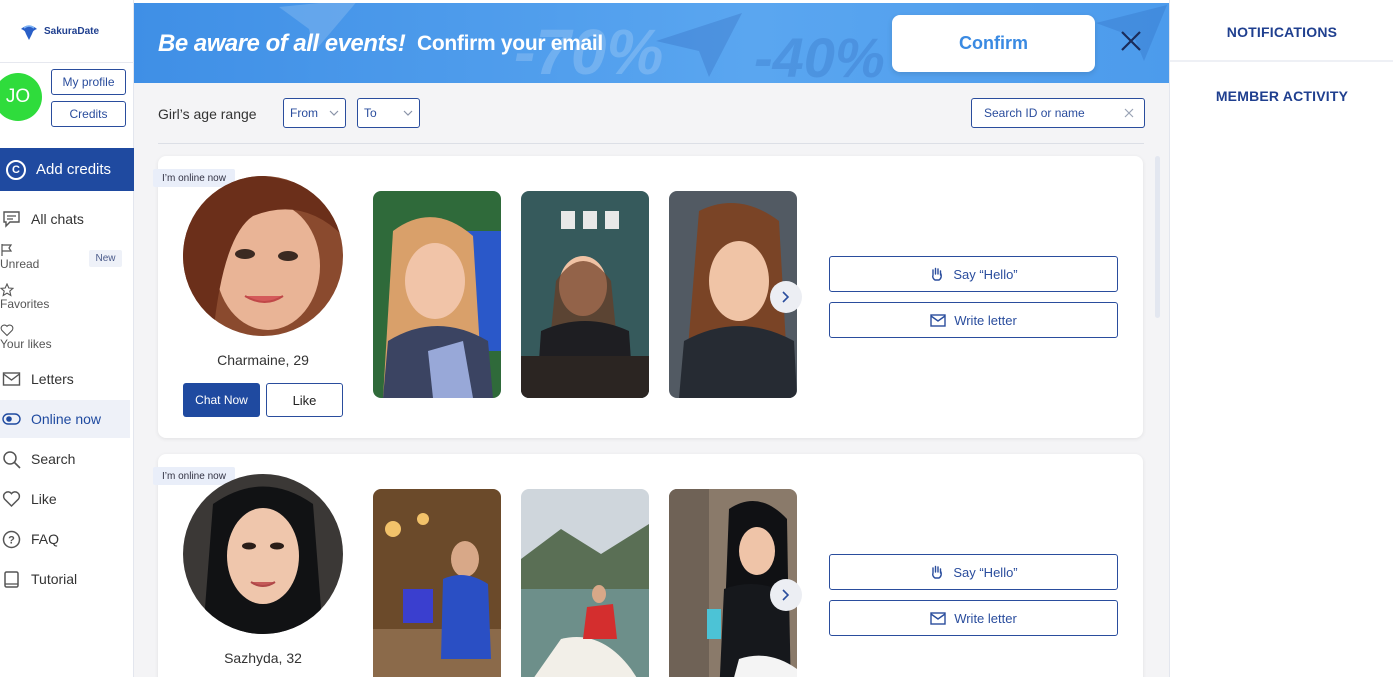  I want to click on age-from-value: From, so click(304, 113).